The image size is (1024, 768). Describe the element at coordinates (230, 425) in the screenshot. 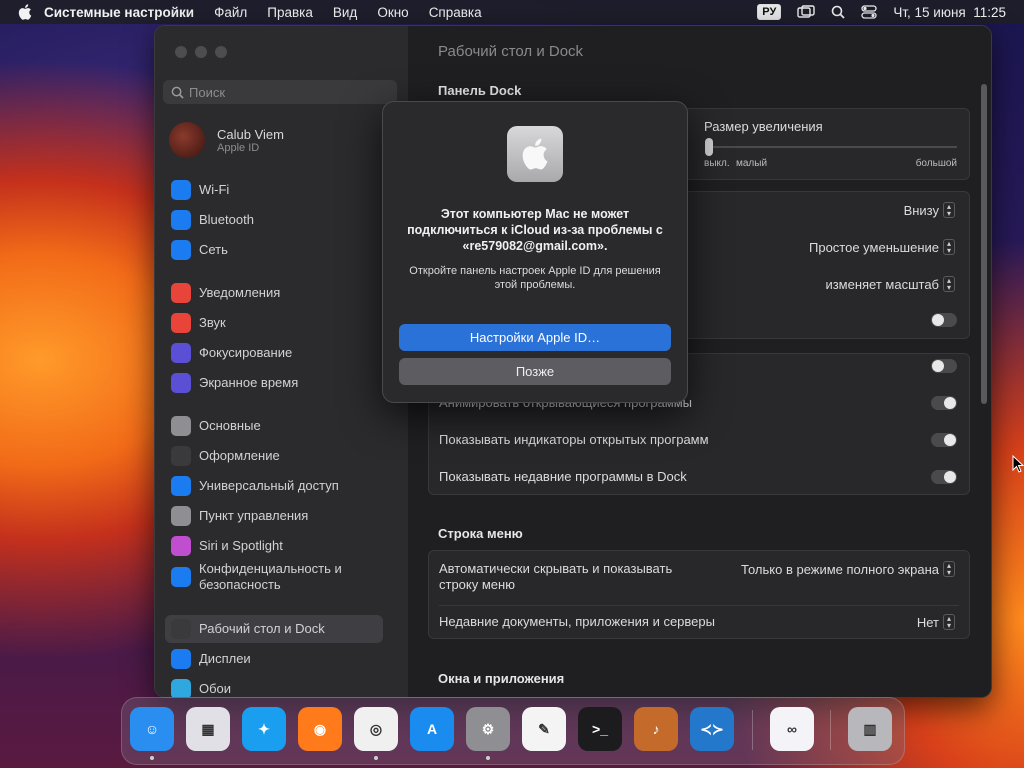

I see `sidebar-item-label: Основные` at that location.